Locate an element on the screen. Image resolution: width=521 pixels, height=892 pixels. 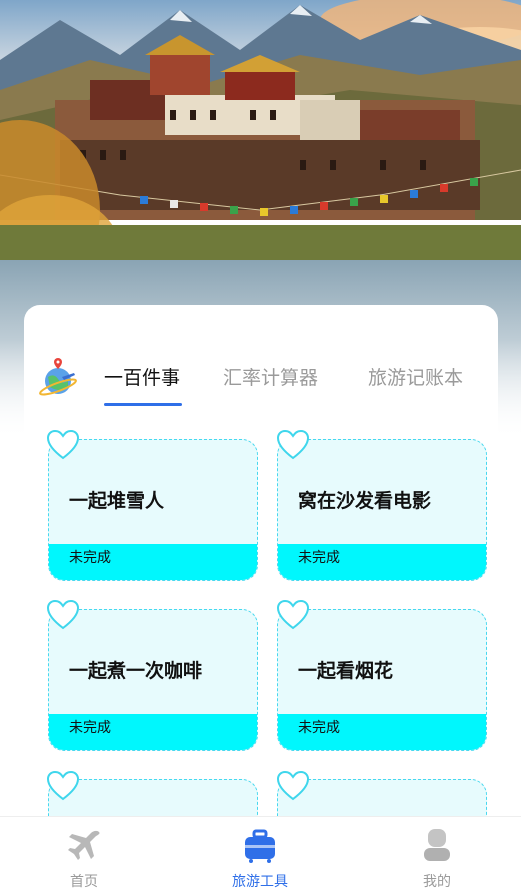
card-title: 一起看烟花 is located at coordinates (346, 671).